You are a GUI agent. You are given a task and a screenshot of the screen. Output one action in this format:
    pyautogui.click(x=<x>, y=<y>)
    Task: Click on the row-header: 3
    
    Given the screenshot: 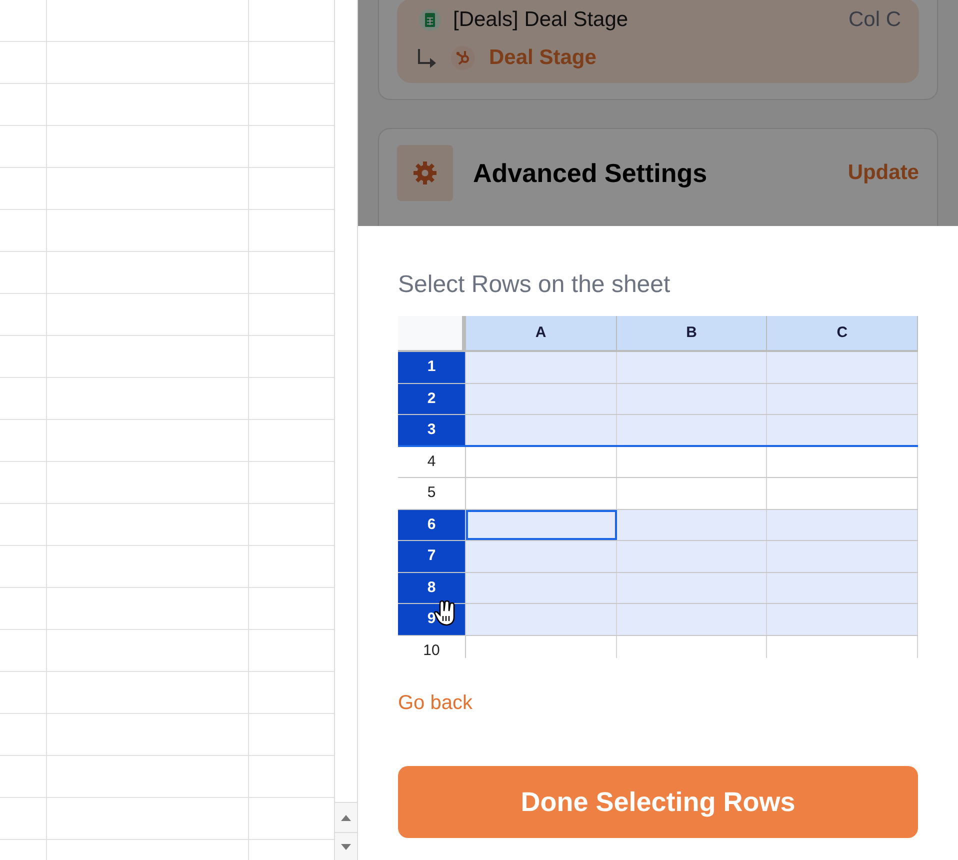 What is the action you would take?
    pyautogui.click(x=432, y=429)
    